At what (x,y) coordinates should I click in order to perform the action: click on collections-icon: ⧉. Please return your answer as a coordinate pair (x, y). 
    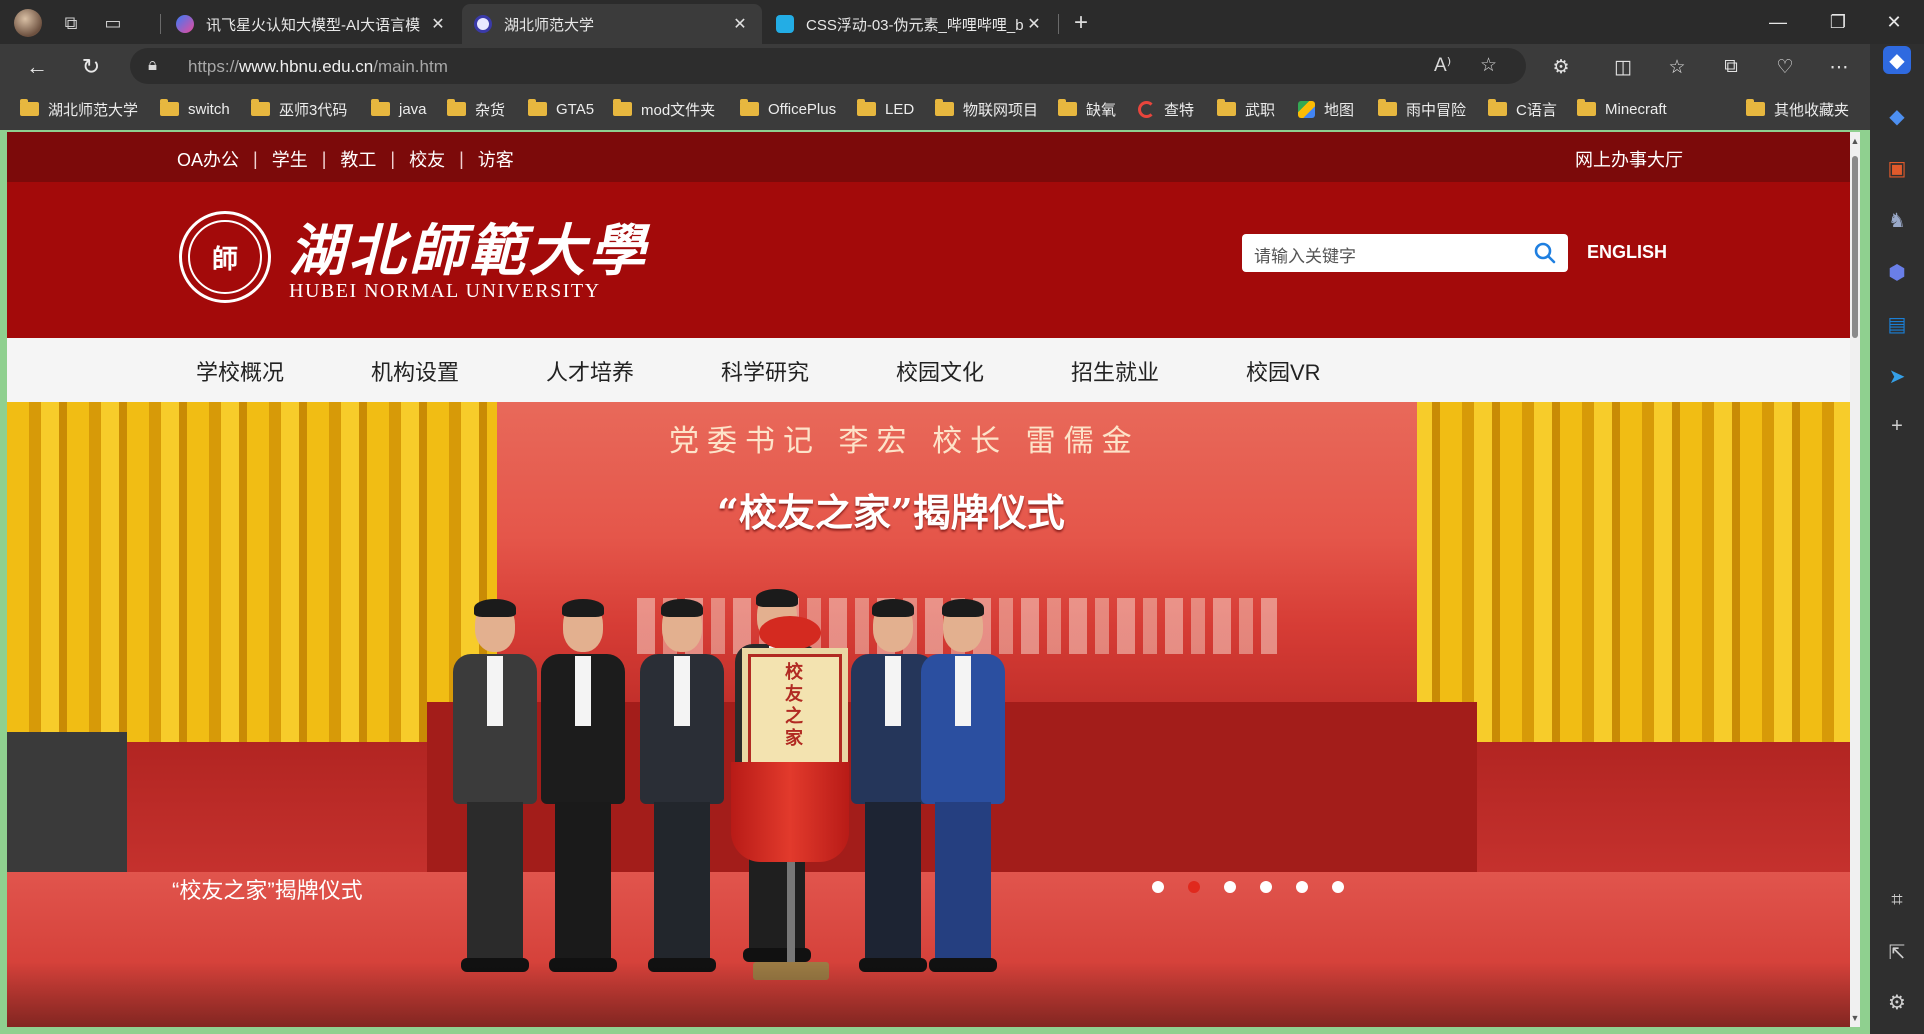
    Looking at the image, I should click on (1731, 67).